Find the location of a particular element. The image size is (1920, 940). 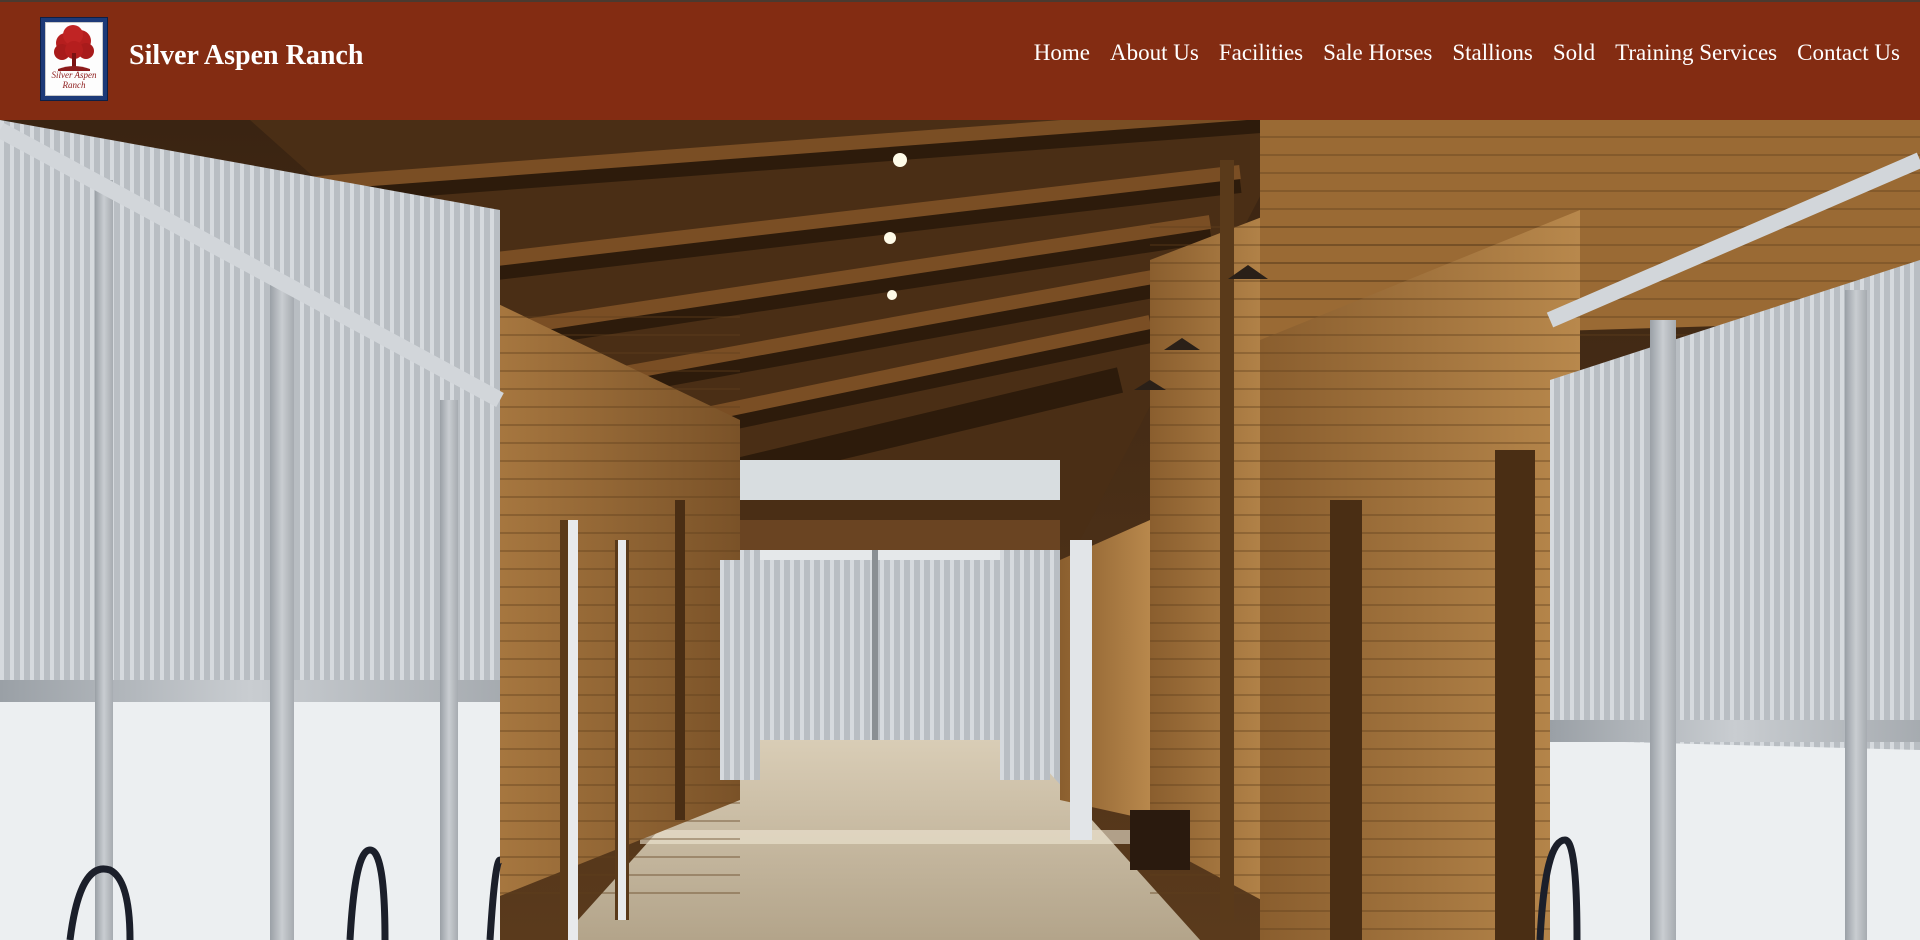

logo-text-line1: Silver Aspen is located at coordinates (74, 75).